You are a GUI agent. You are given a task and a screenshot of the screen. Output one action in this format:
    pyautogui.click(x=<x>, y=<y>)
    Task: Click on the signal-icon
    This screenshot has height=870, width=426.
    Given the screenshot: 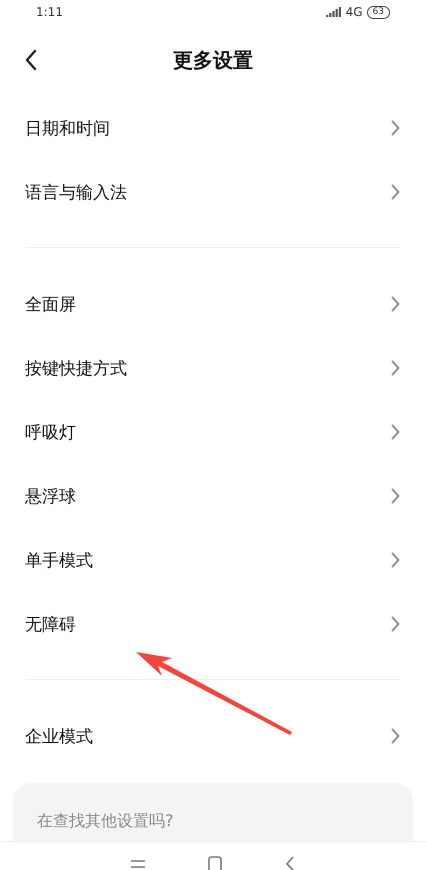 What is the action you would take?
    pyautogui.click(x=334, y=12)
    